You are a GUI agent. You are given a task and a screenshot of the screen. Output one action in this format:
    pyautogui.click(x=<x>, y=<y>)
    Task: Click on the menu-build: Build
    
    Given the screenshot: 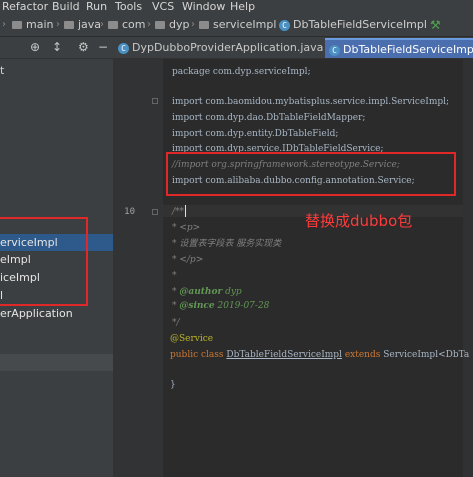 What is the action you would take?
    pyautogui.click(x=66, y=7)
    